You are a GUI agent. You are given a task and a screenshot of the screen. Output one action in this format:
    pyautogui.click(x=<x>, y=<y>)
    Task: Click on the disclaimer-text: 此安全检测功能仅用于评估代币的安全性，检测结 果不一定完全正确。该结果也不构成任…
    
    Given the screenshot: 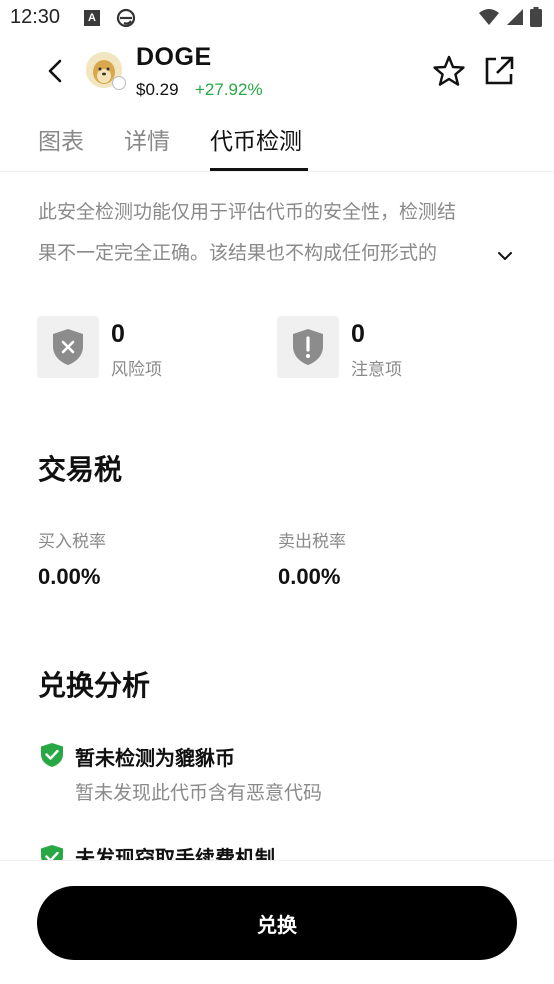 What is the action you would take?
    pyautogui.click(x=276, y=233)
    